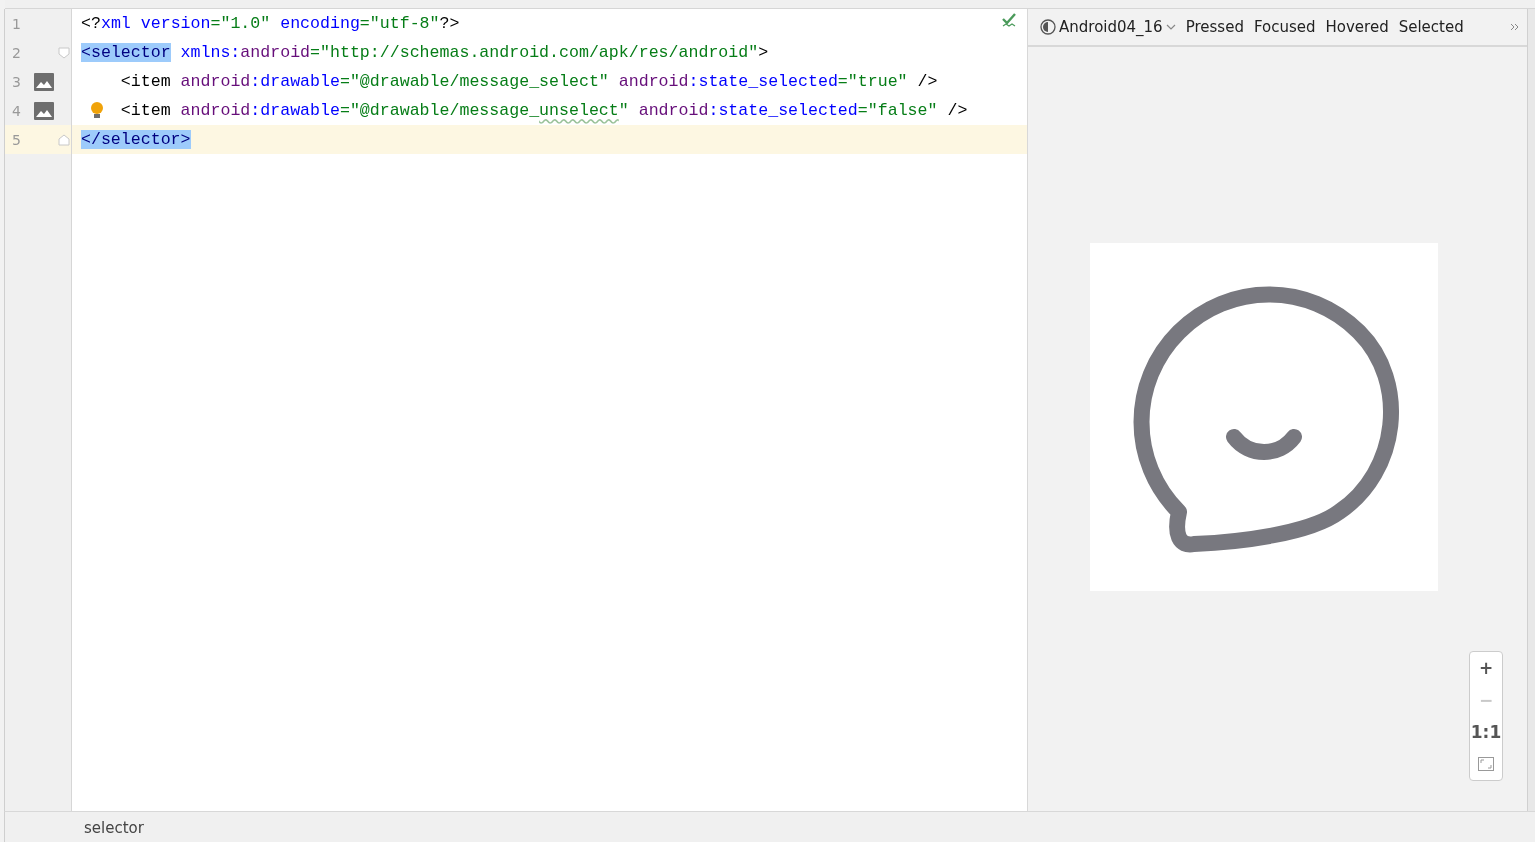 The height and width of the screenshot is (842, 1535). I want to click on line-number: 4, so click(16, 110).